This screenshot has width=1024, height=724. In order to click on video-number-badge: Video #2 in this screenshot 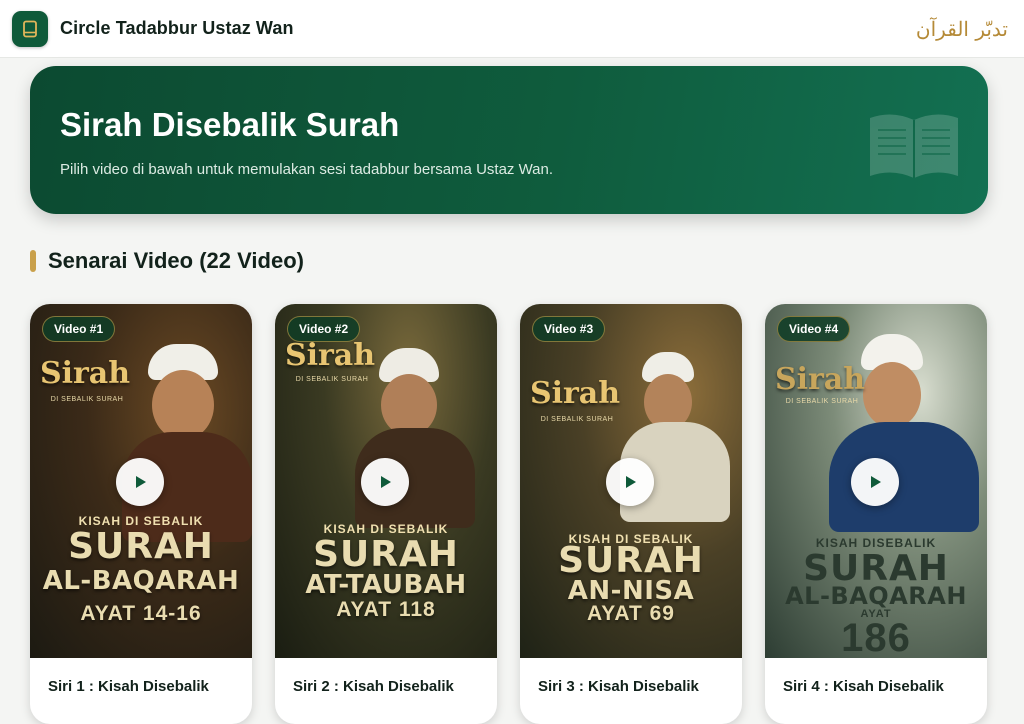, I will do `click(324, 329)`.